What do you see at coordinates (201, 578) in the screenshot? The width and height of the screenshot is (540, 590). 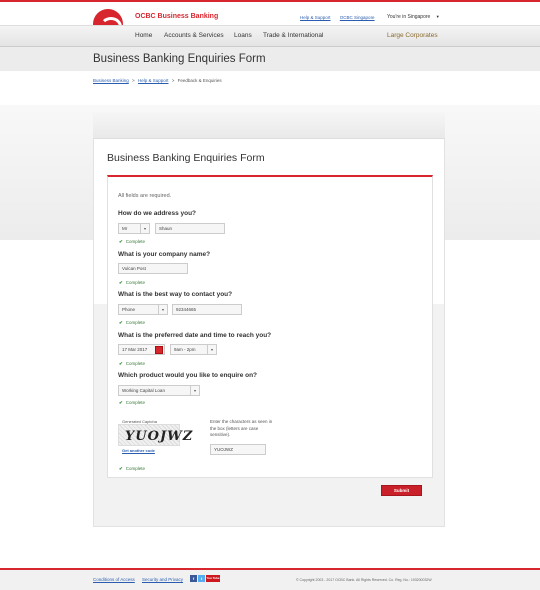 I see `twitter-icon: t` at bounding box center [201, 578].